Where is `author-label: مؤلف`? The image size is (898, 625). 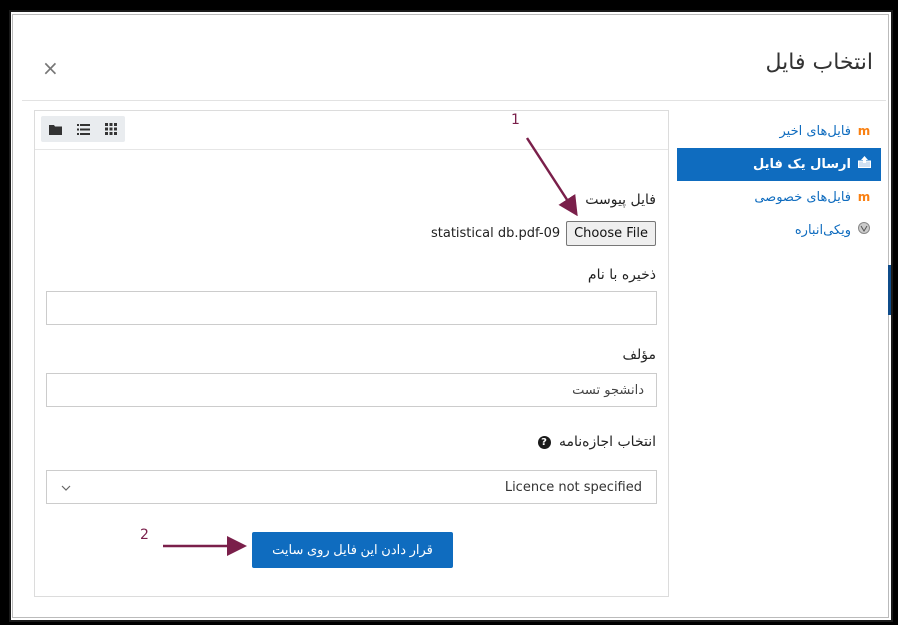
author-label: مؤلف is located at coordinates (639, 355).